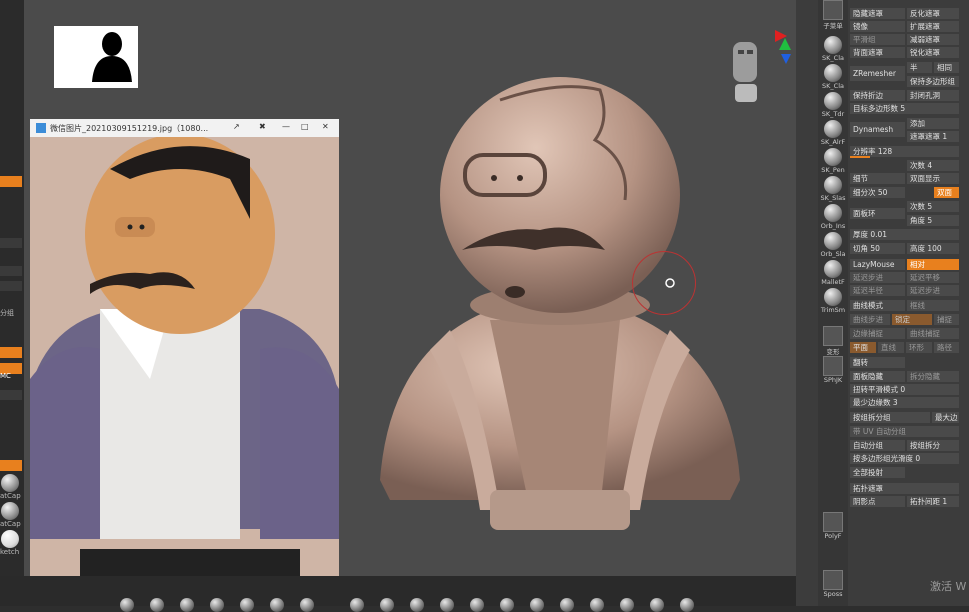 The width and height of the screenshot is (969, 612). Describe the element at coordinates (904, 458) in the screenshot. I see `panel-slider: 按多边形组光滑度 0` at that location.